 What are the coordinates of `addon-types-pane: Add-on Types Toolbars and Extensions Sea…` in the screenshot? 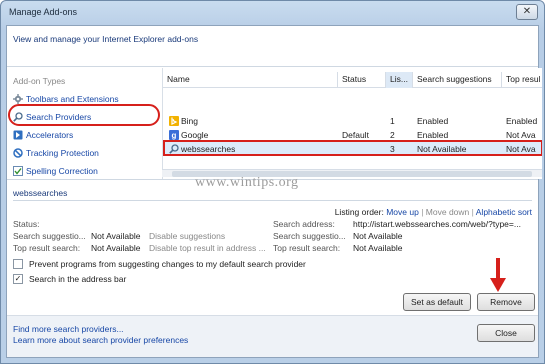 It's located at (83, 123).